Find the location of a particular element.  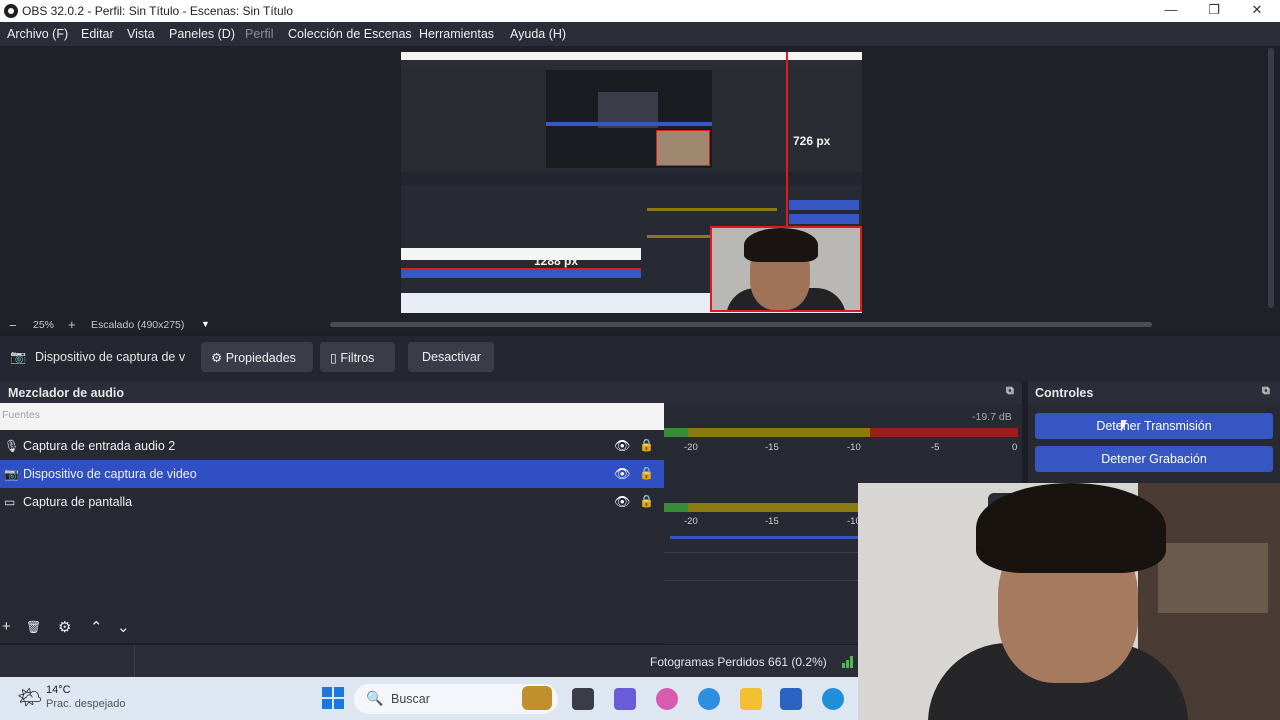

source-label: Captura de pantalla is located at coordinates (78, 502).